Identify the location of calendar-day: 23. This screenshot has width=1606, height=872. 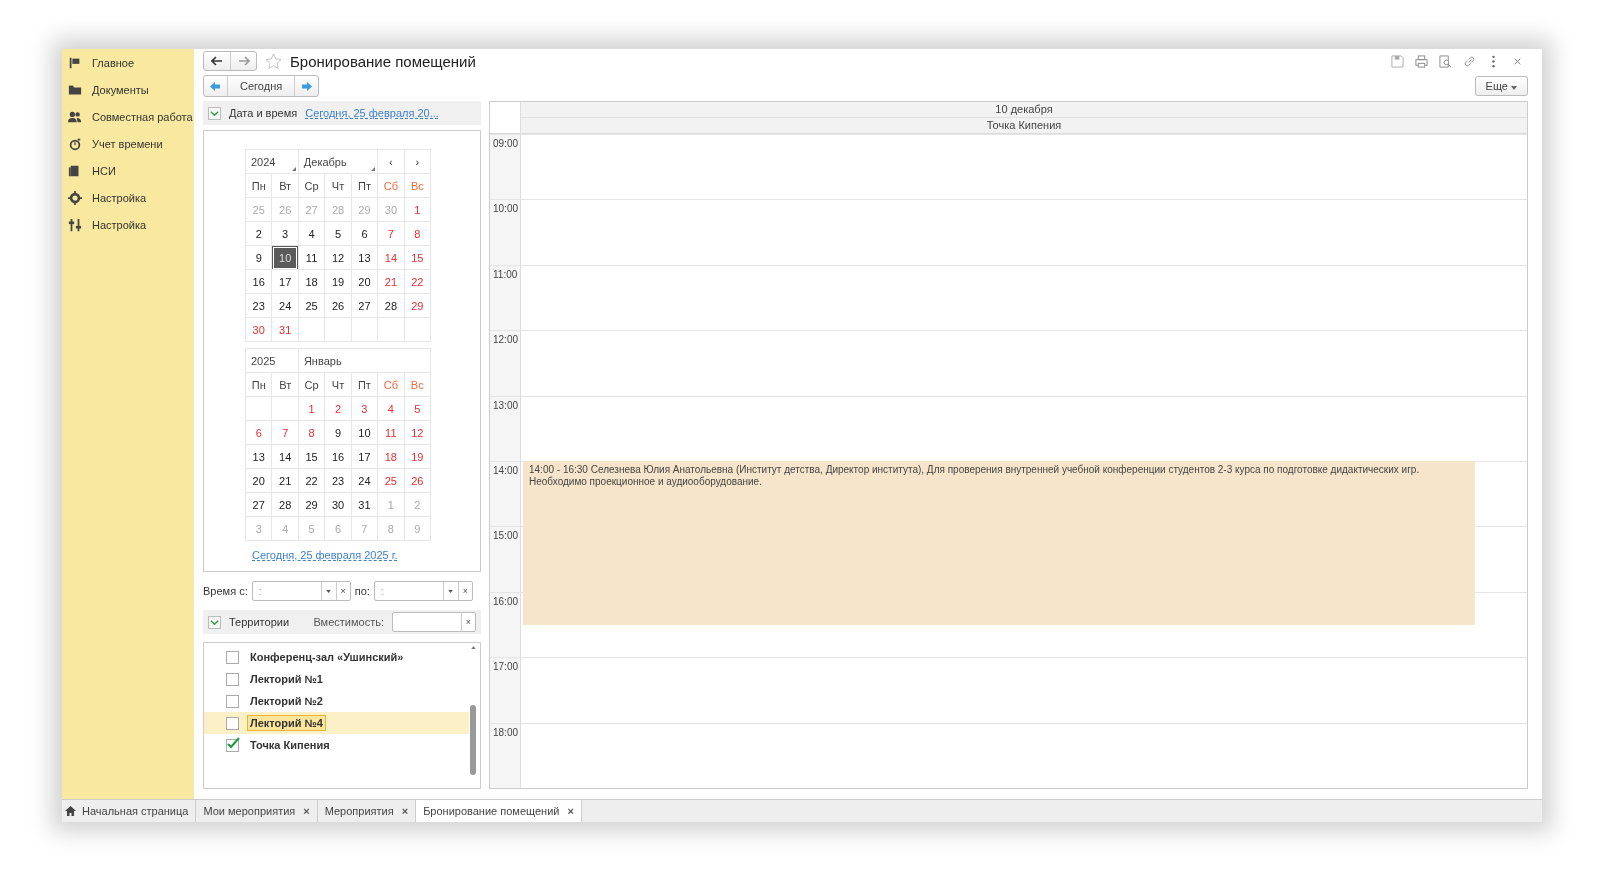
(258, 305).